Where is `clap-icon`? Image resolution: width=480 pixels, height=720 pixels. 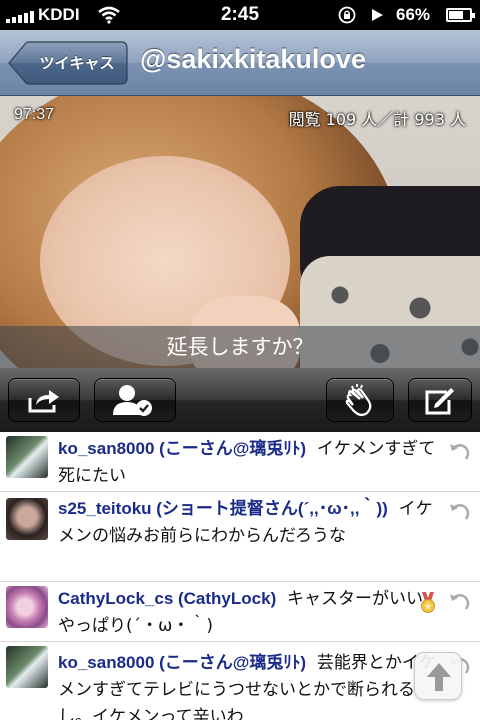
clap-icon is located at coordinates (358, 400).